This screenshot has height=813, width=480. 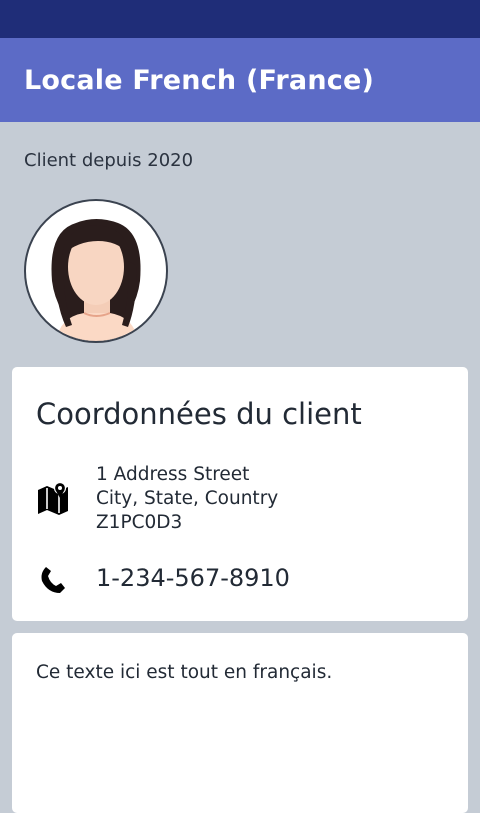 I want to click on phone-number: 1-234-567-8910, so click(x=193, y=578).